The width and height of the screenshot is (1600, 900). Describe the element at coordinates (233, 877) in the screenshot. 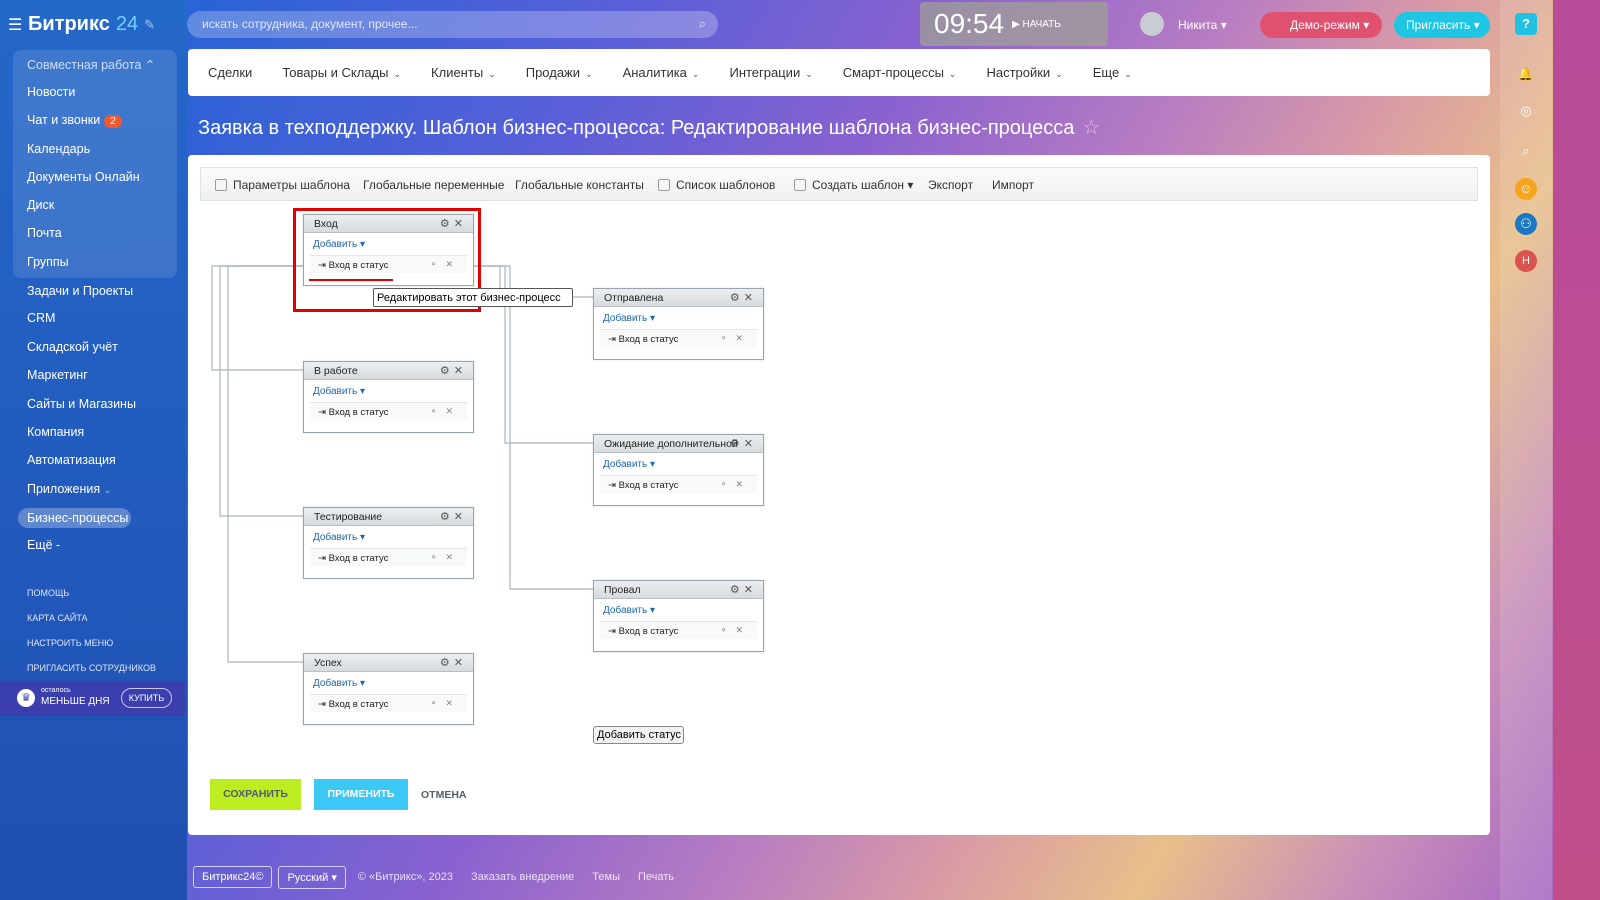

I see `footer-logo: Битрикс24©` at that location.